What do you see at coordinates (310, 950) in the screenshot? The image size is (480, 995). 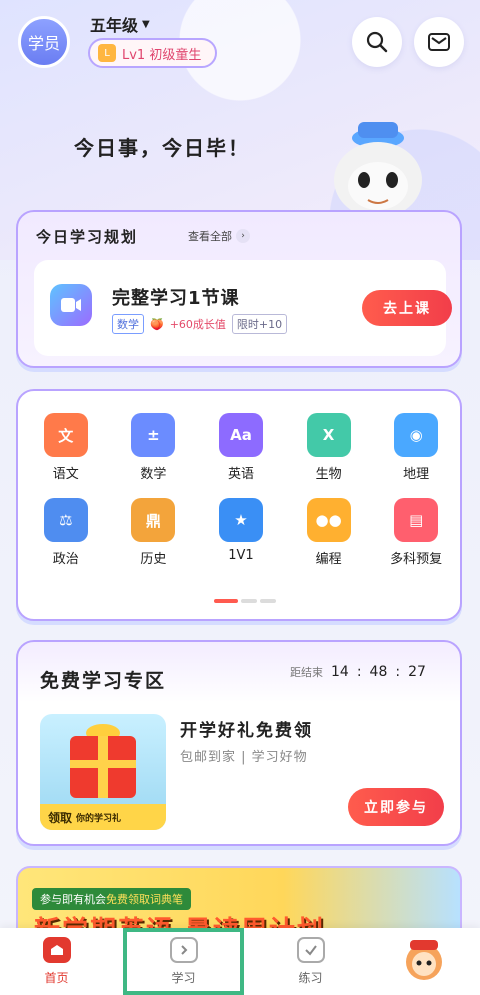 I see `practice-icon` at bounding box center [310, 950].